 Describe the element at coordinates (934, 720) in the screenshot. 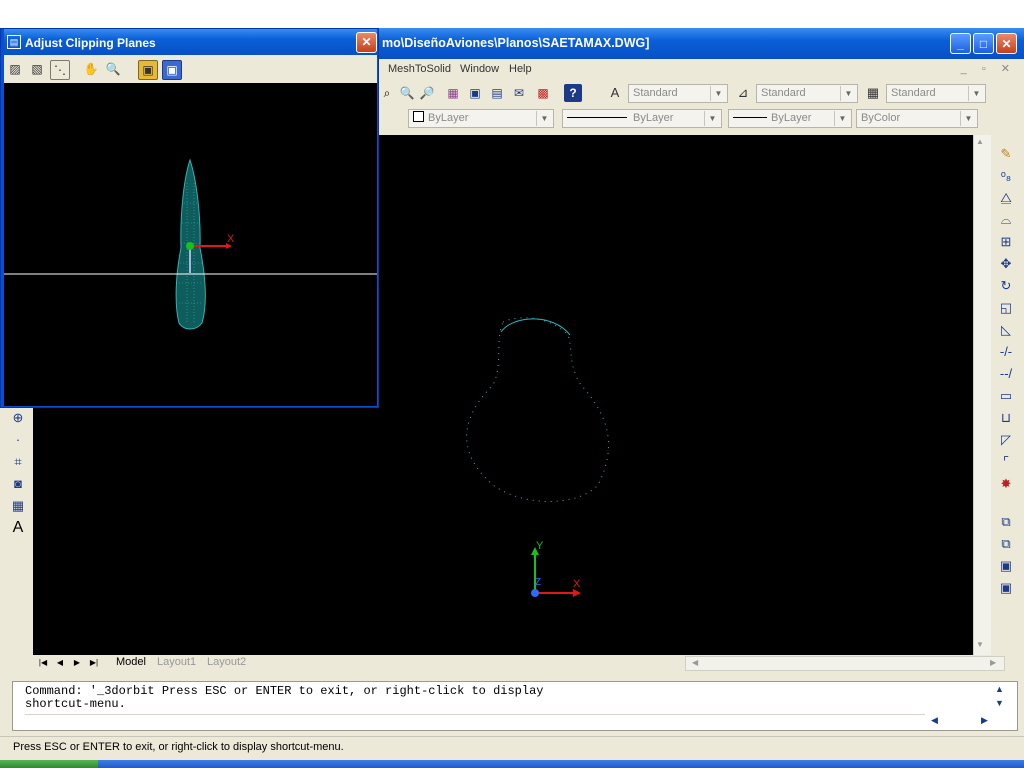

I see `cmd-scroll-left-icon: ◀` at that location.